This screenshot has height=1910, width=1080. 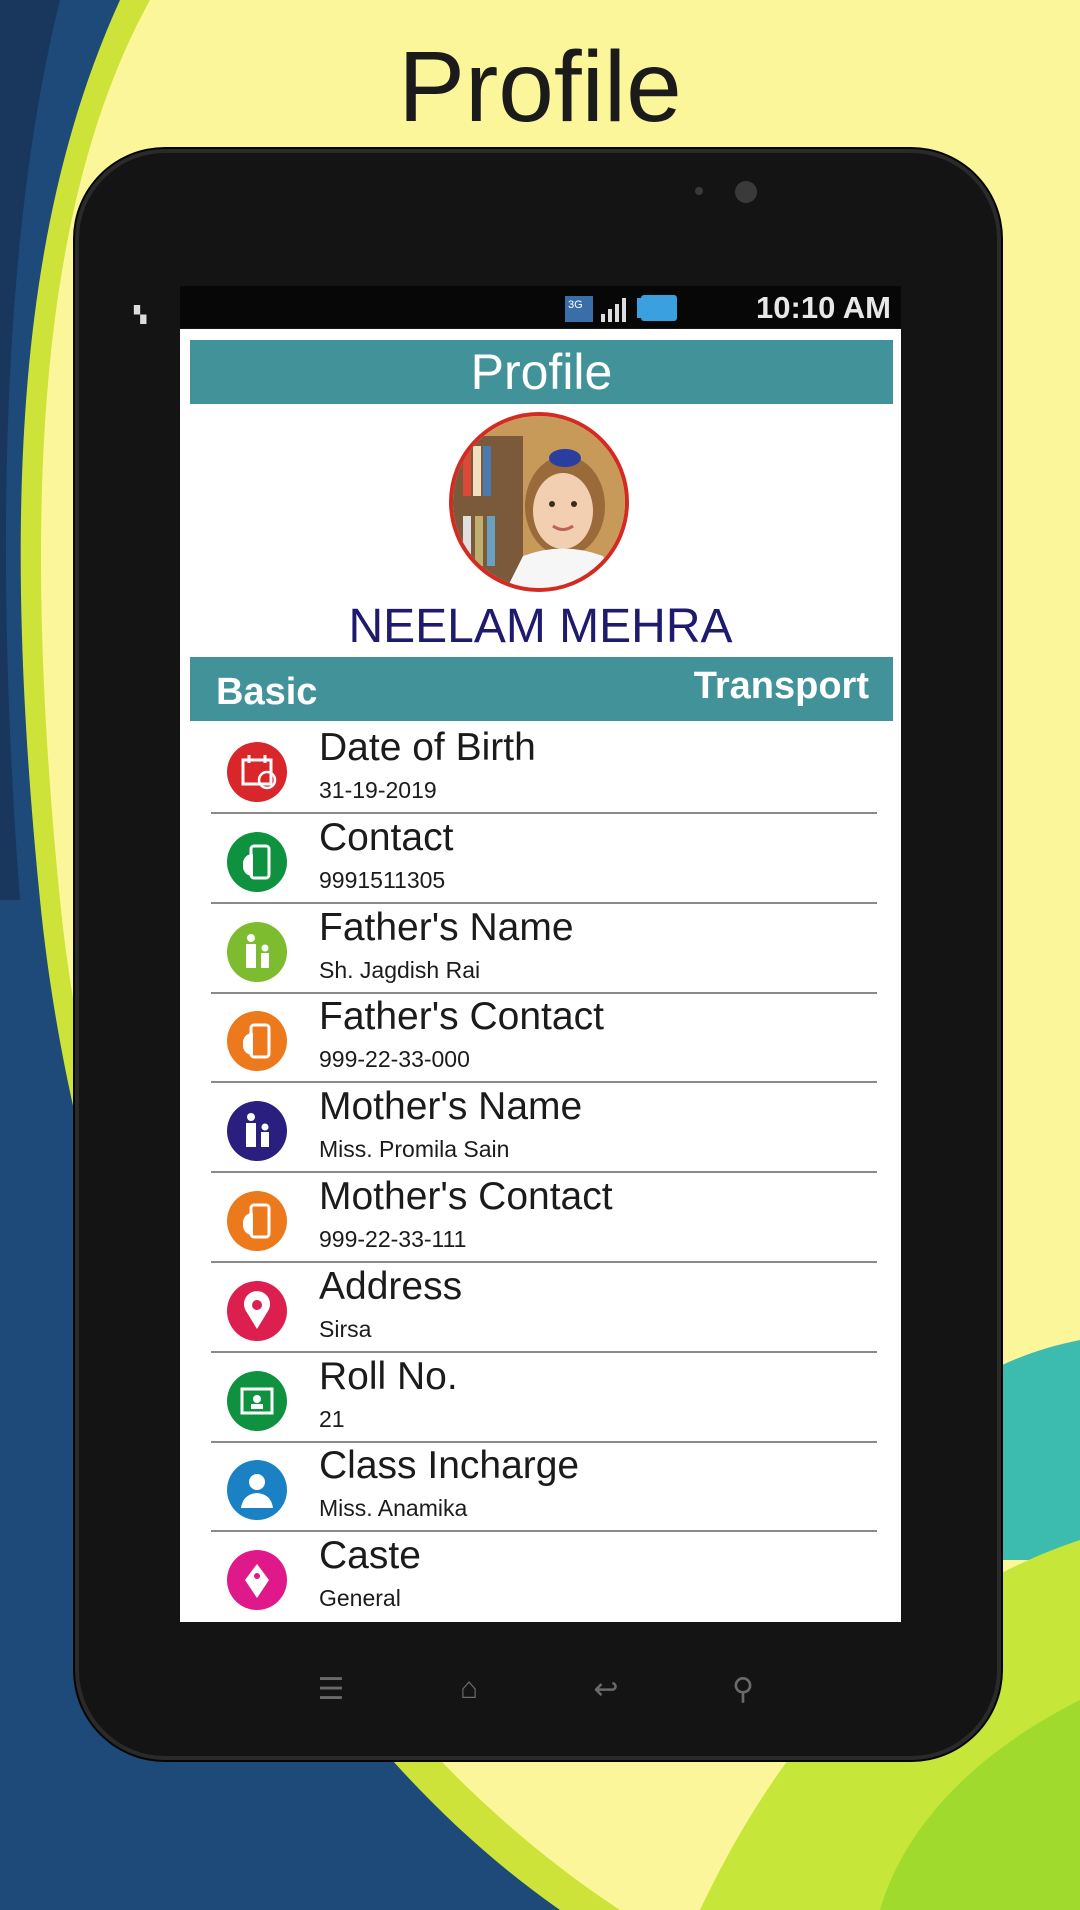 What do you see at coordinates (388, 1376) in the screenshot?
I see `detail-label: Roll No.` at bounding box center [388, 1376].